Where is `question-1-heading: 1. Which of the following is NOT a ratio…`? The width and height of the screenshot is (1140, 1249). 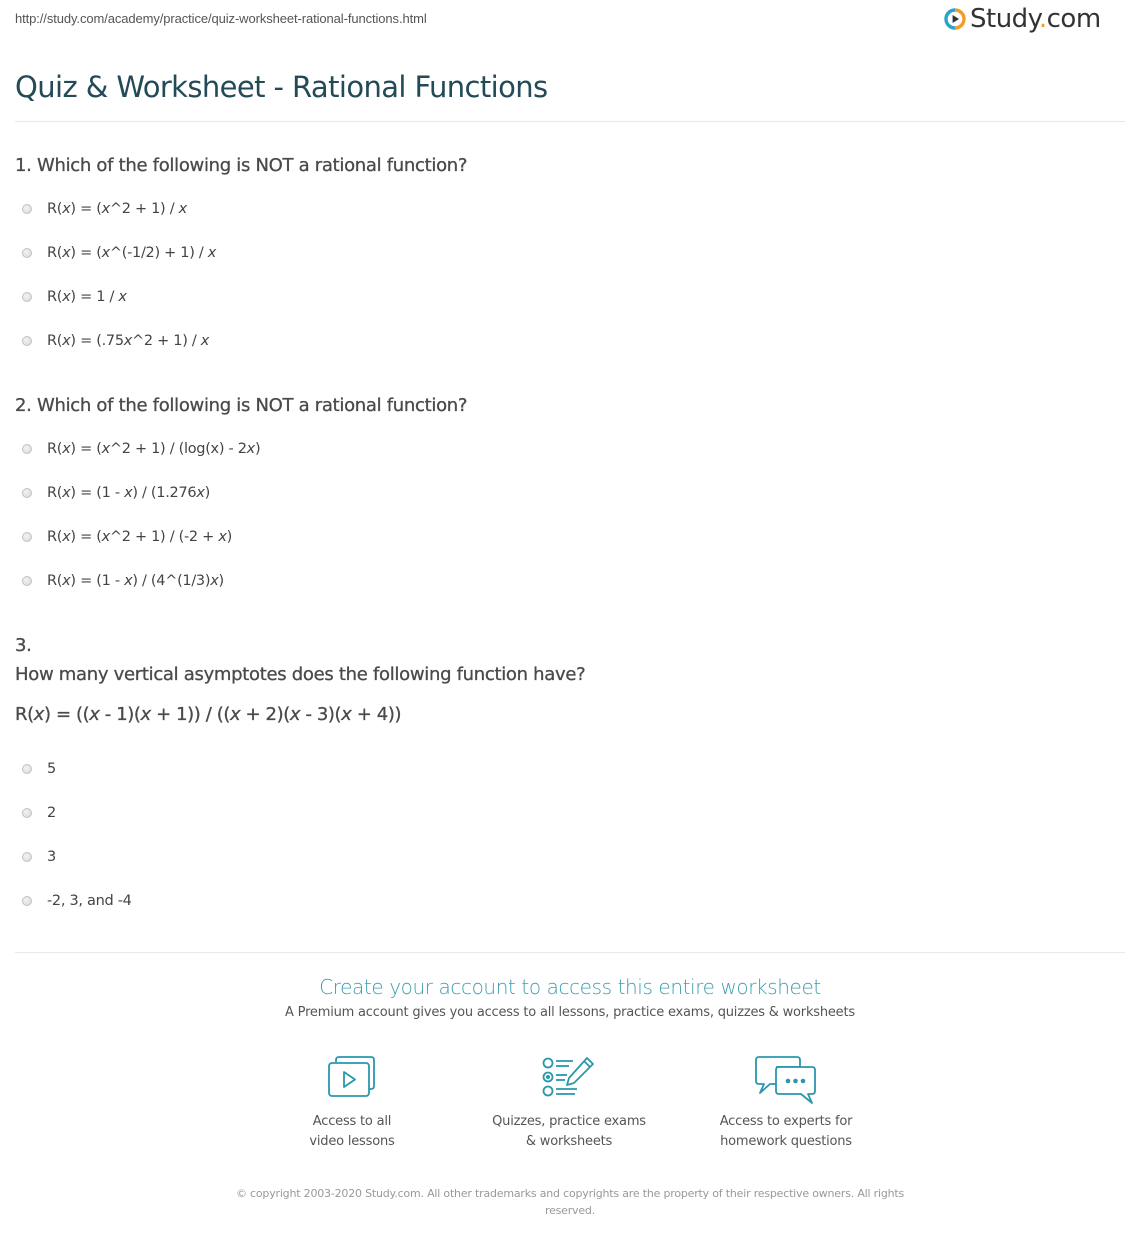 question-1-heading: 1. Which of the following is NOT a ratio… is located at coordinates (241, 165).